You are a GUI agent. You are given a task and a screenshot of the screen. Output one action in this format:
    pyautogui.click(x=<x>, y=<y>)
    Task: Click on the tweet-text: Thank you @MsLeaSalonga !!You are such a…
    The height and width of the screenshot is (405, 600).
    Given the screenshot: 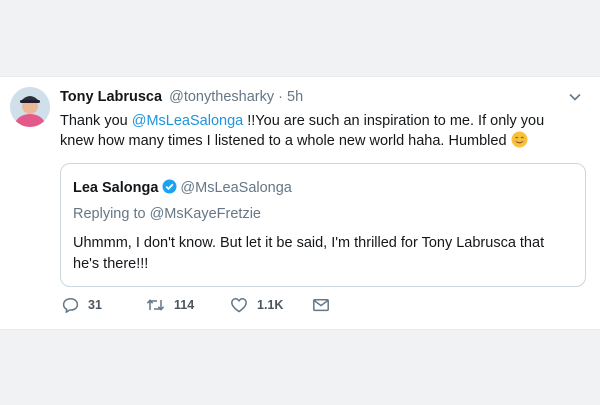 What is the action you would take?
    pyautogui.click(x=320, y=131)
    